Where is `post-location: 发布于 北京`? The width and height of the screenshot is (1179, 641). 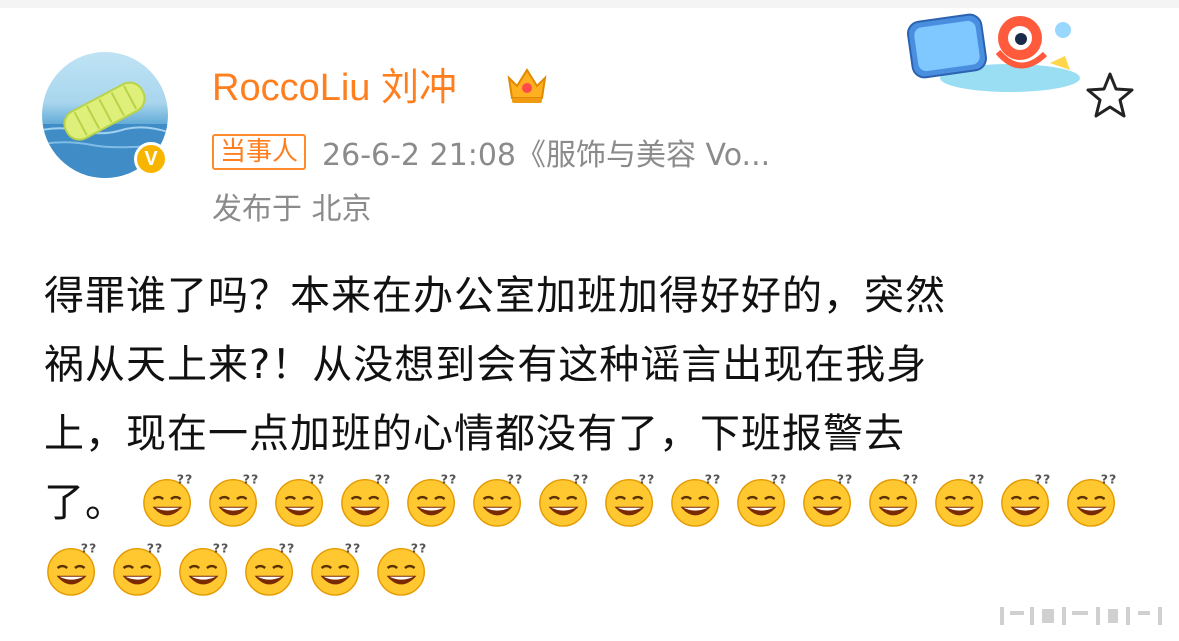
post-location: 发布于 北京 is located at coordinates (292, 209).